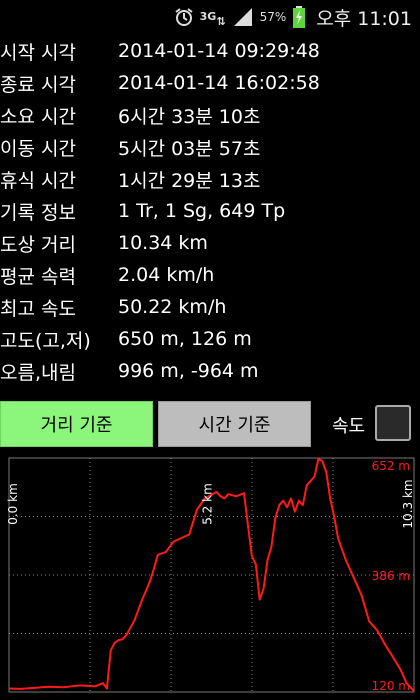 Image resolution: width=420 pixels, height=700 pixels. I want to click on status-bar: 3G ⇅ 57% 오후 11:01, so click(210, 17).